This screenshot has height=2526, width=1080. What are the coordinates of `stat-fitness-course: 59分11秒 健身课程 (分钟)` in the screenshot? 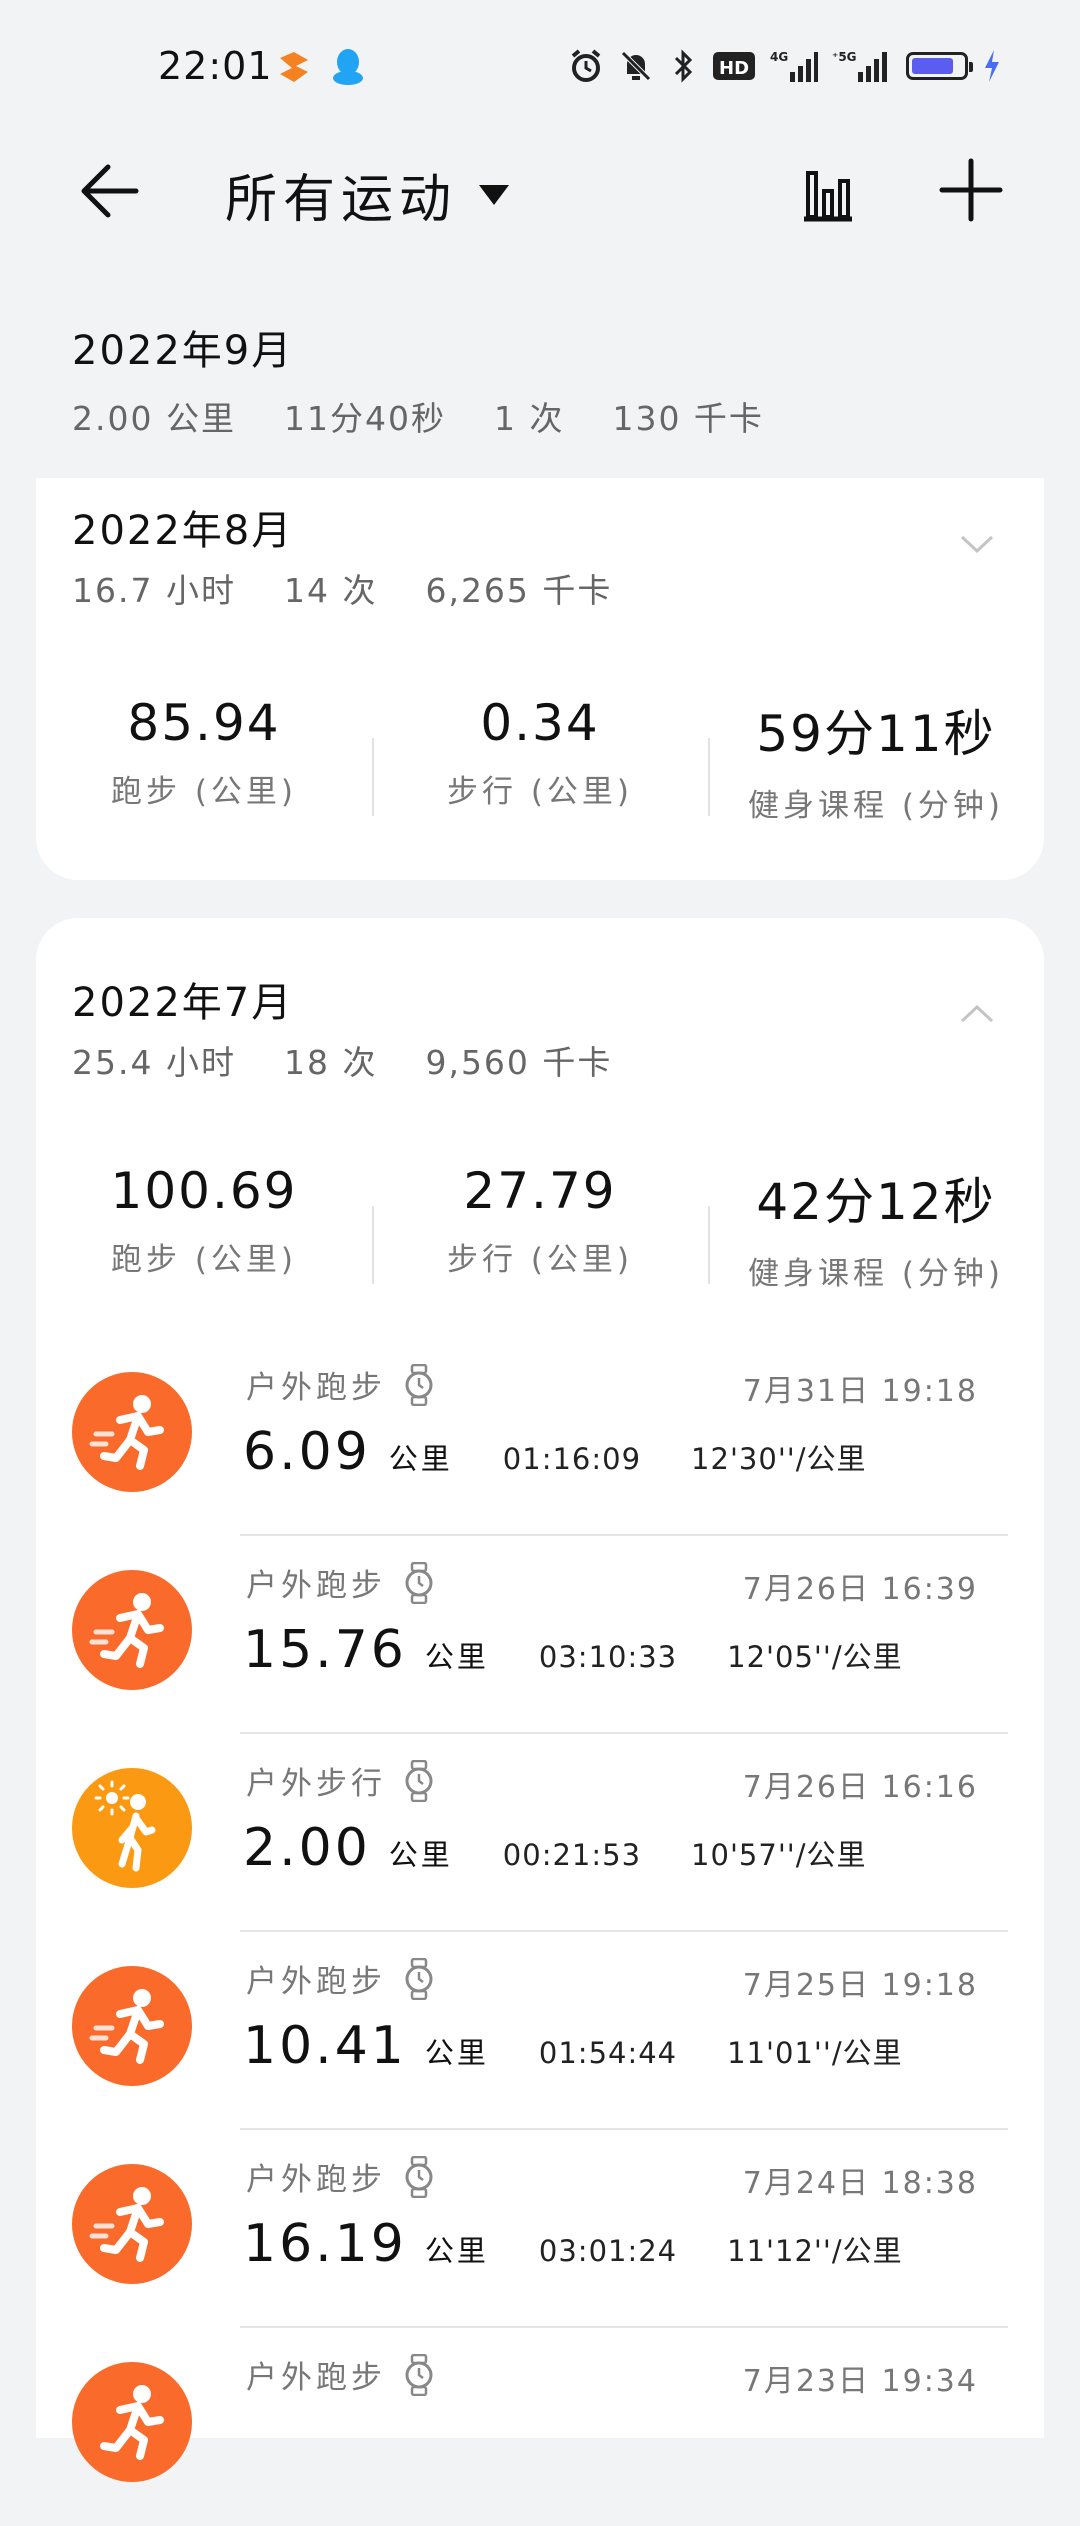 It's located at (876, 764).